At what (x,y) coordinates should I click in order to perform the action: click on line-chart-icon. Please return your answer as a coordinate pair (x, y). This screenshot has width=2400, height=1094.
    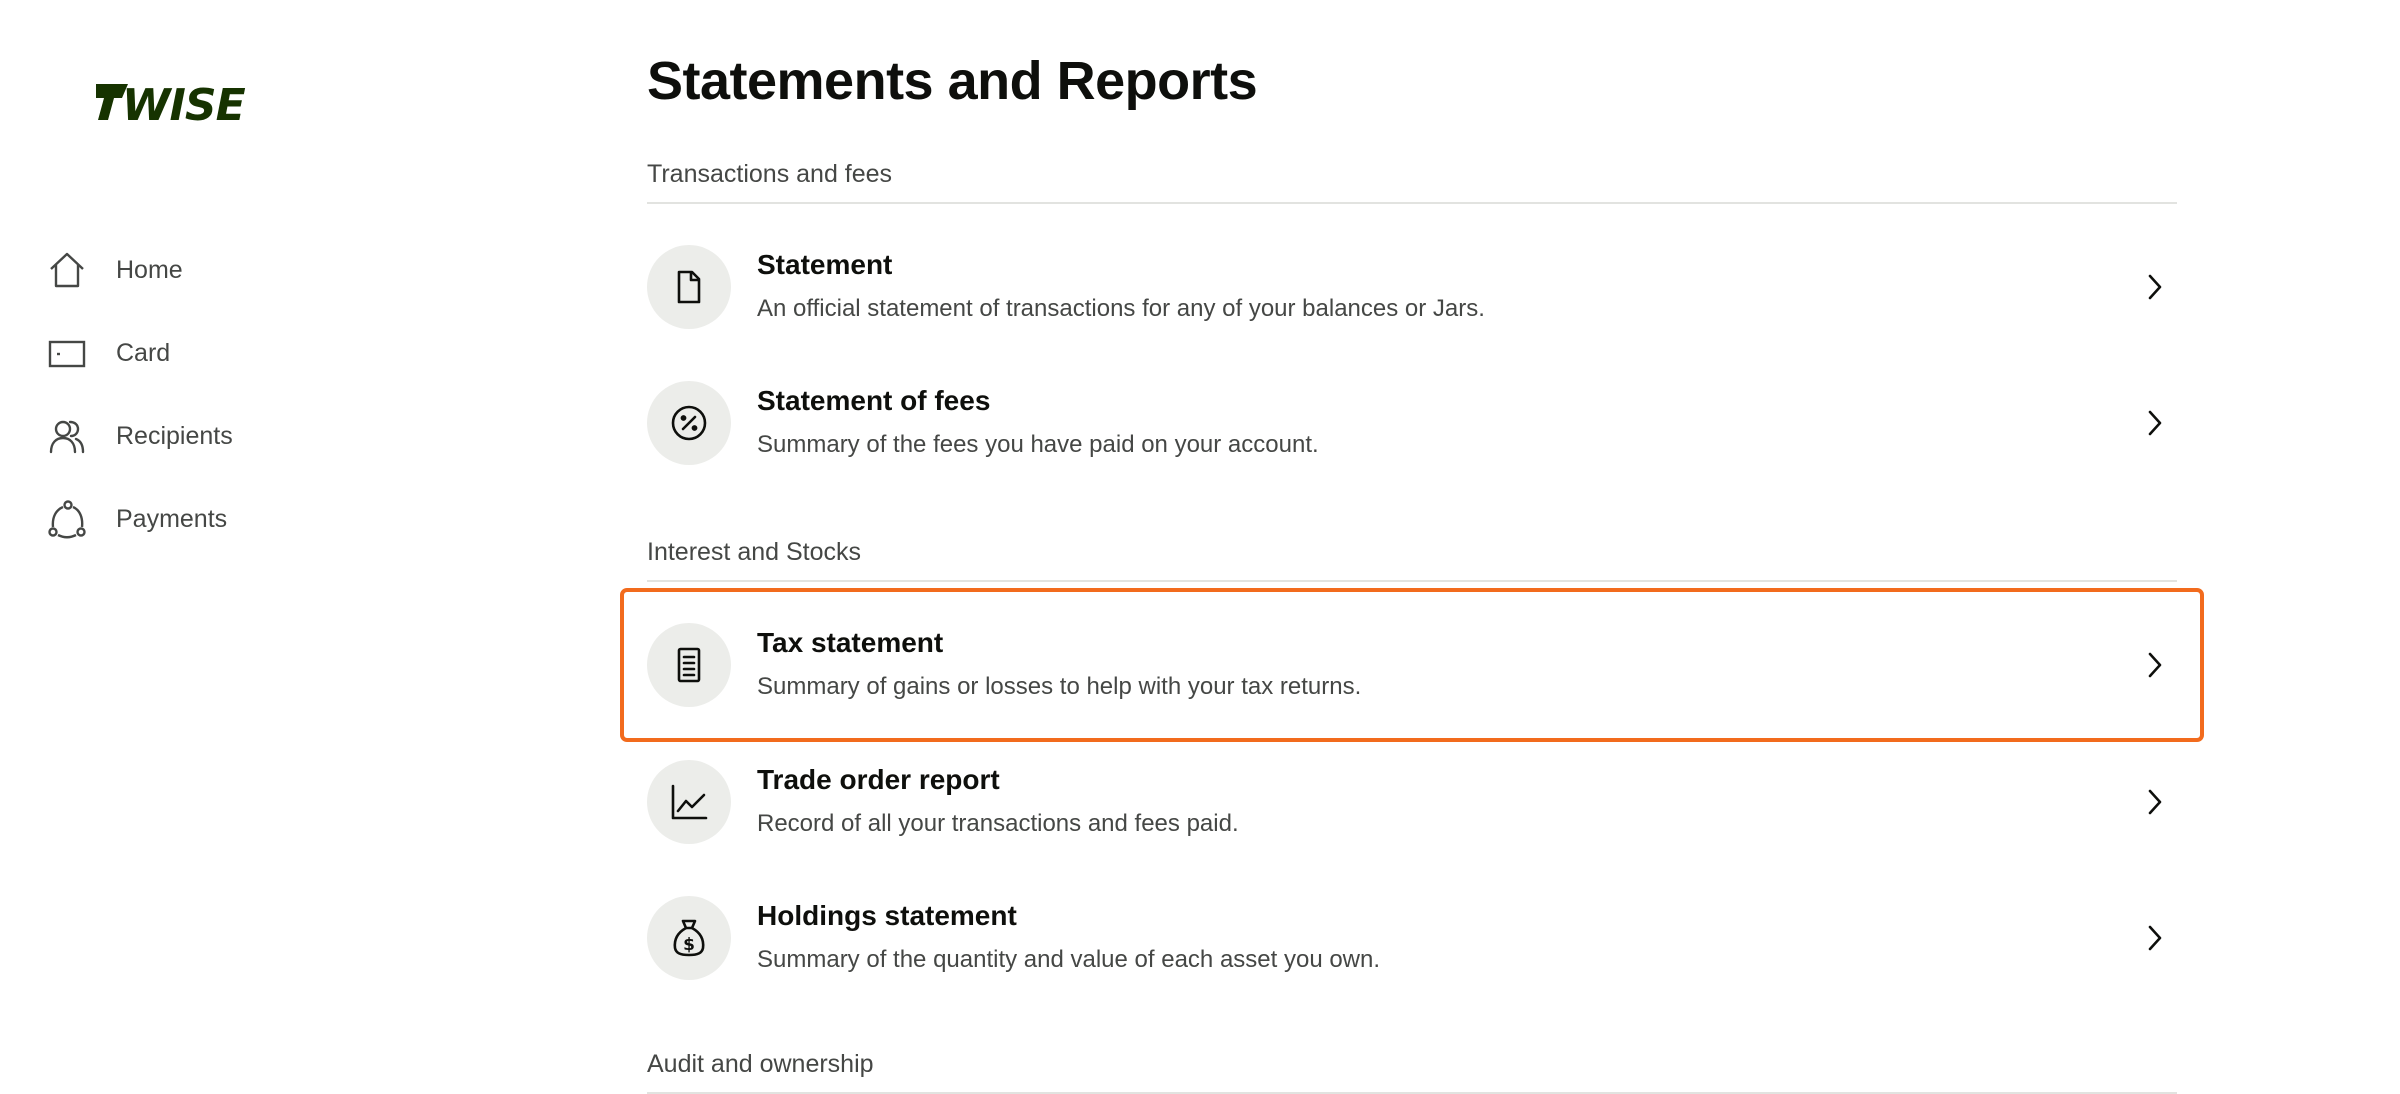
    Looking at the image, I should click on (689, 802).